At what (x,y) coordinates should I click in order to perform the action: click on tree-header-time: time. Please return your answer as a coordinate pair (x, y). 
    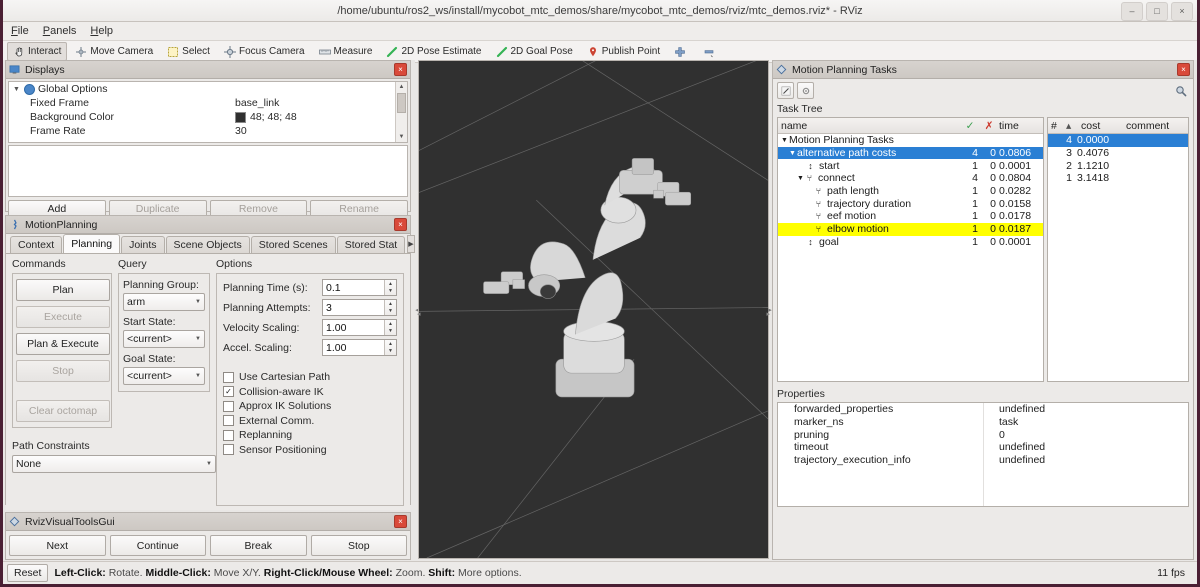
    Looking at the image, I should click on (1019, 126).